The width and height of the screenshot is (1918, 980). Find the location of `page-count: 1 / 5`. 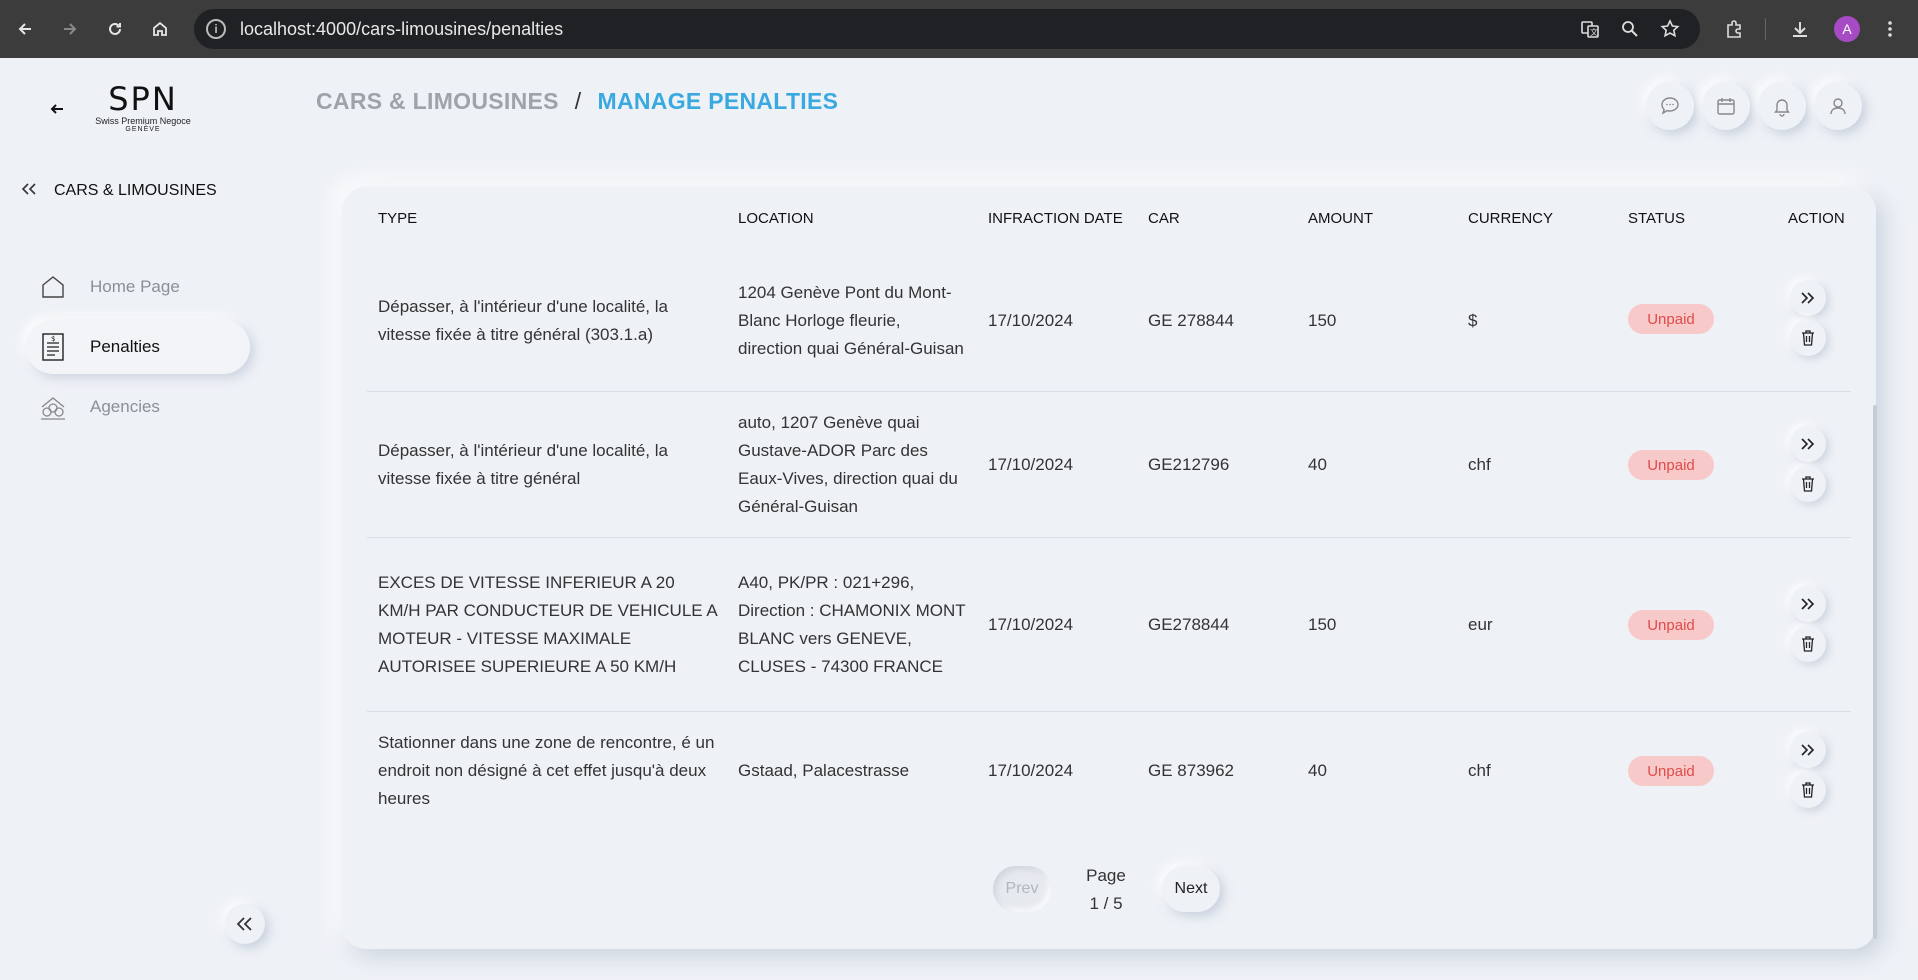

page-count: 1 / 5 is located at coordinates (1106, 903).